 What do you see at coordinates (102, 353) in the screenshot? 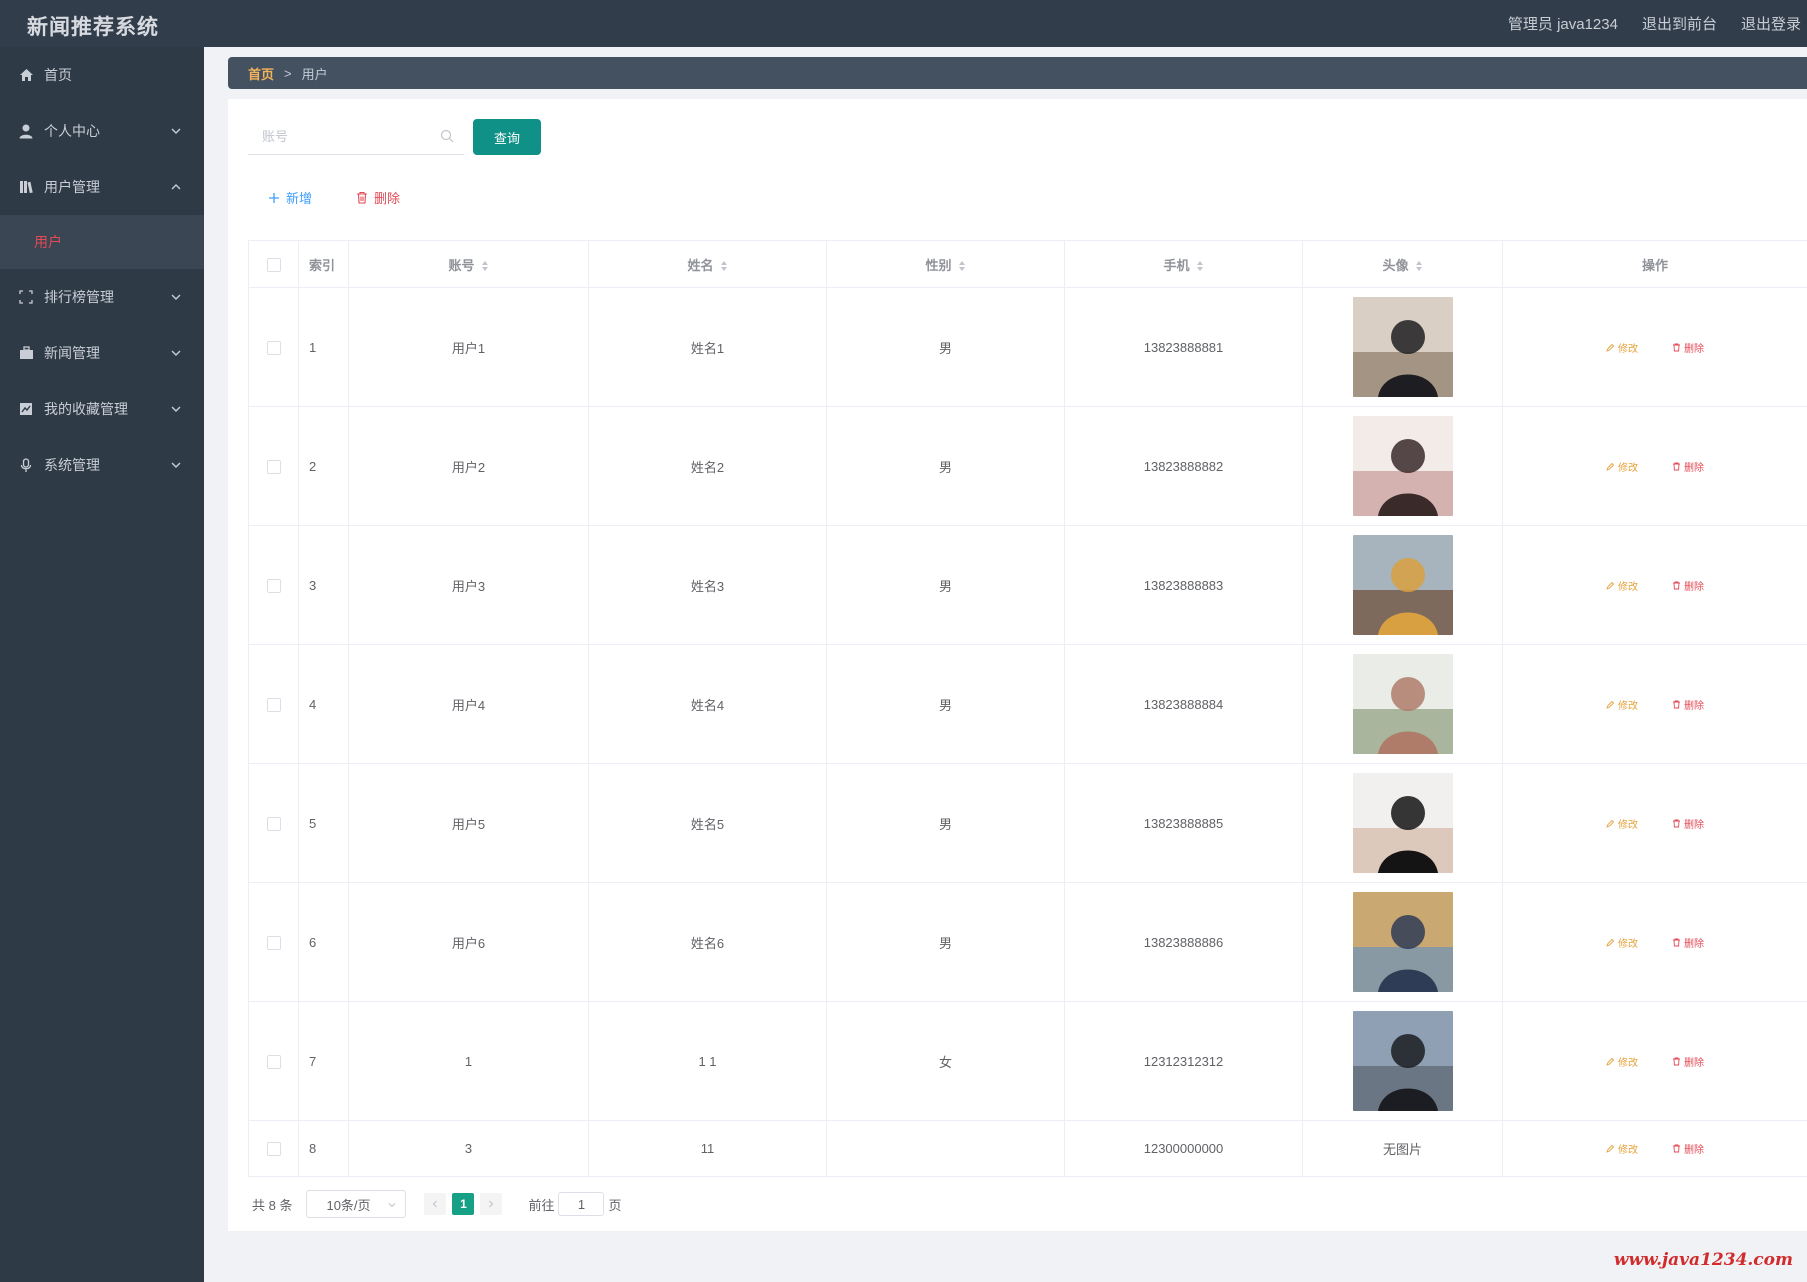
I see `sidebar-item-news-management: 新闻管理` at bounding box center [102, 353].